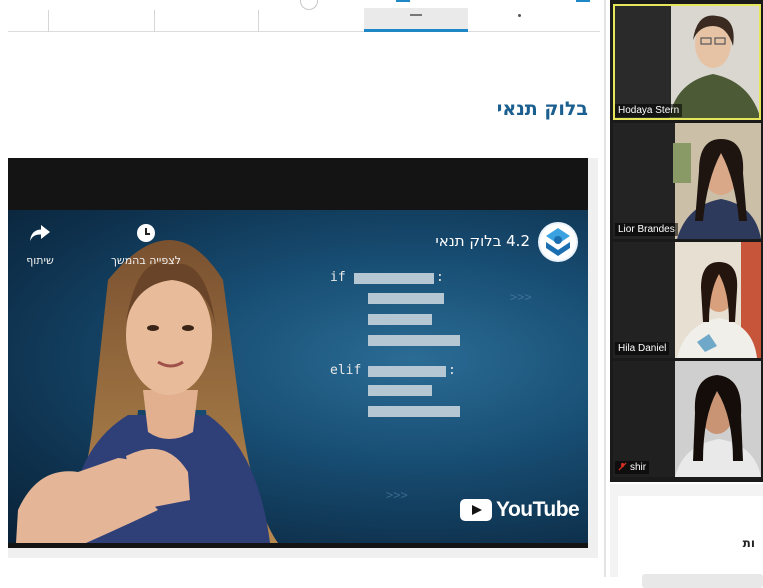  I want to click on tab-icon, so click(309, 5).